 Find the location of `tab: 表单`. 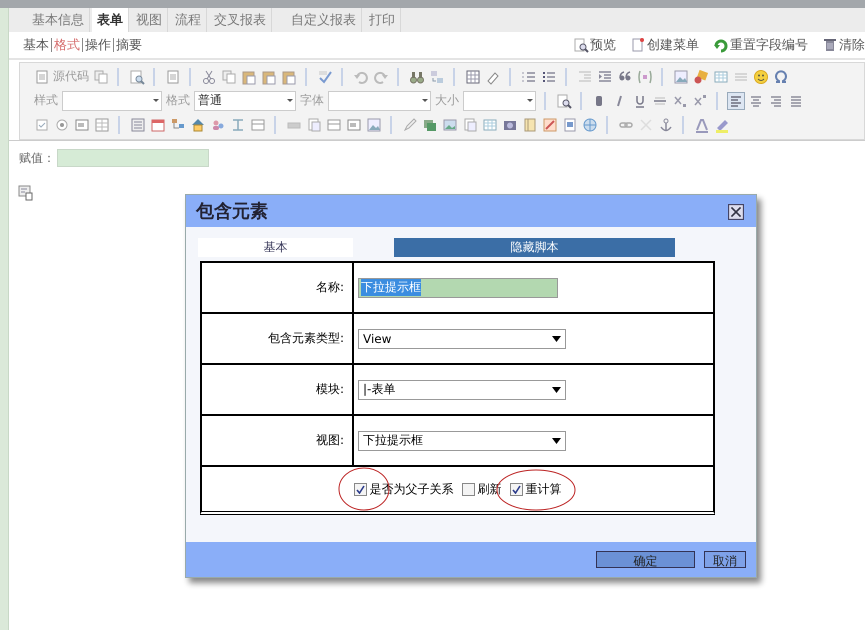

tab: 表单 is located at coordinates (110, 20).